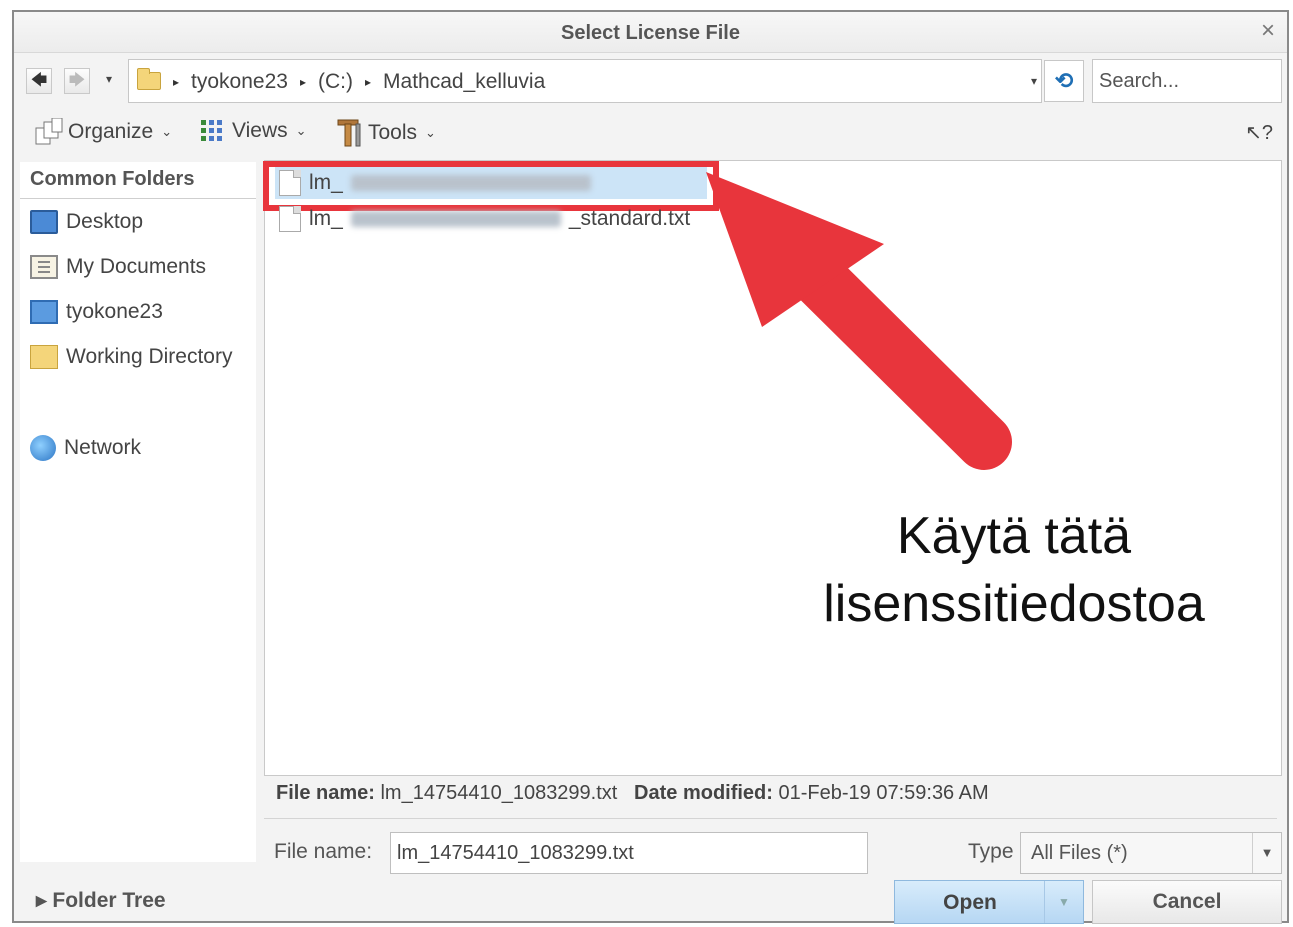 The image size is (1293, 927). What do you see at coordinates (325, 793) in the screenshot?
I see `info-name-label: File name:` at bounding box center [325, 793].